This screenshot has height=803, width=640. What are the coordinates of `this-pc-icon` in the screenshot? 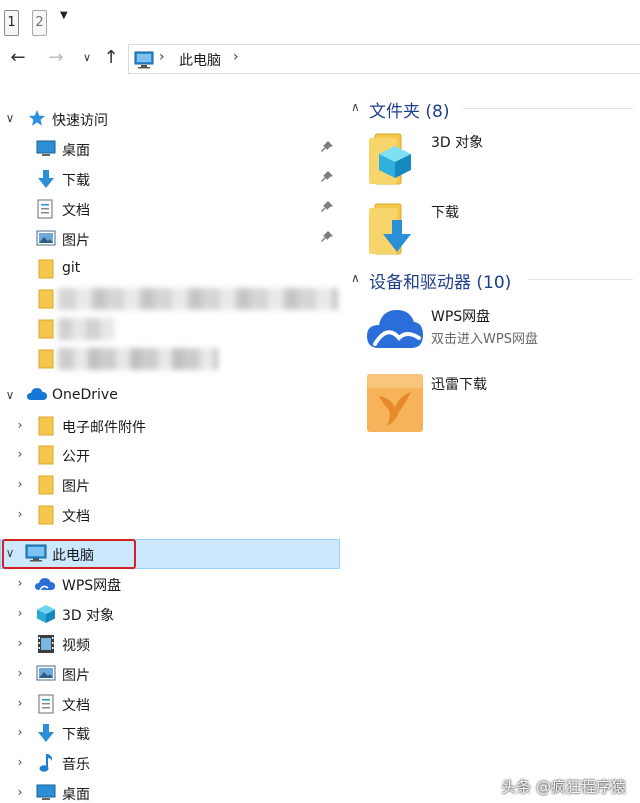 It's located at (144, 62).